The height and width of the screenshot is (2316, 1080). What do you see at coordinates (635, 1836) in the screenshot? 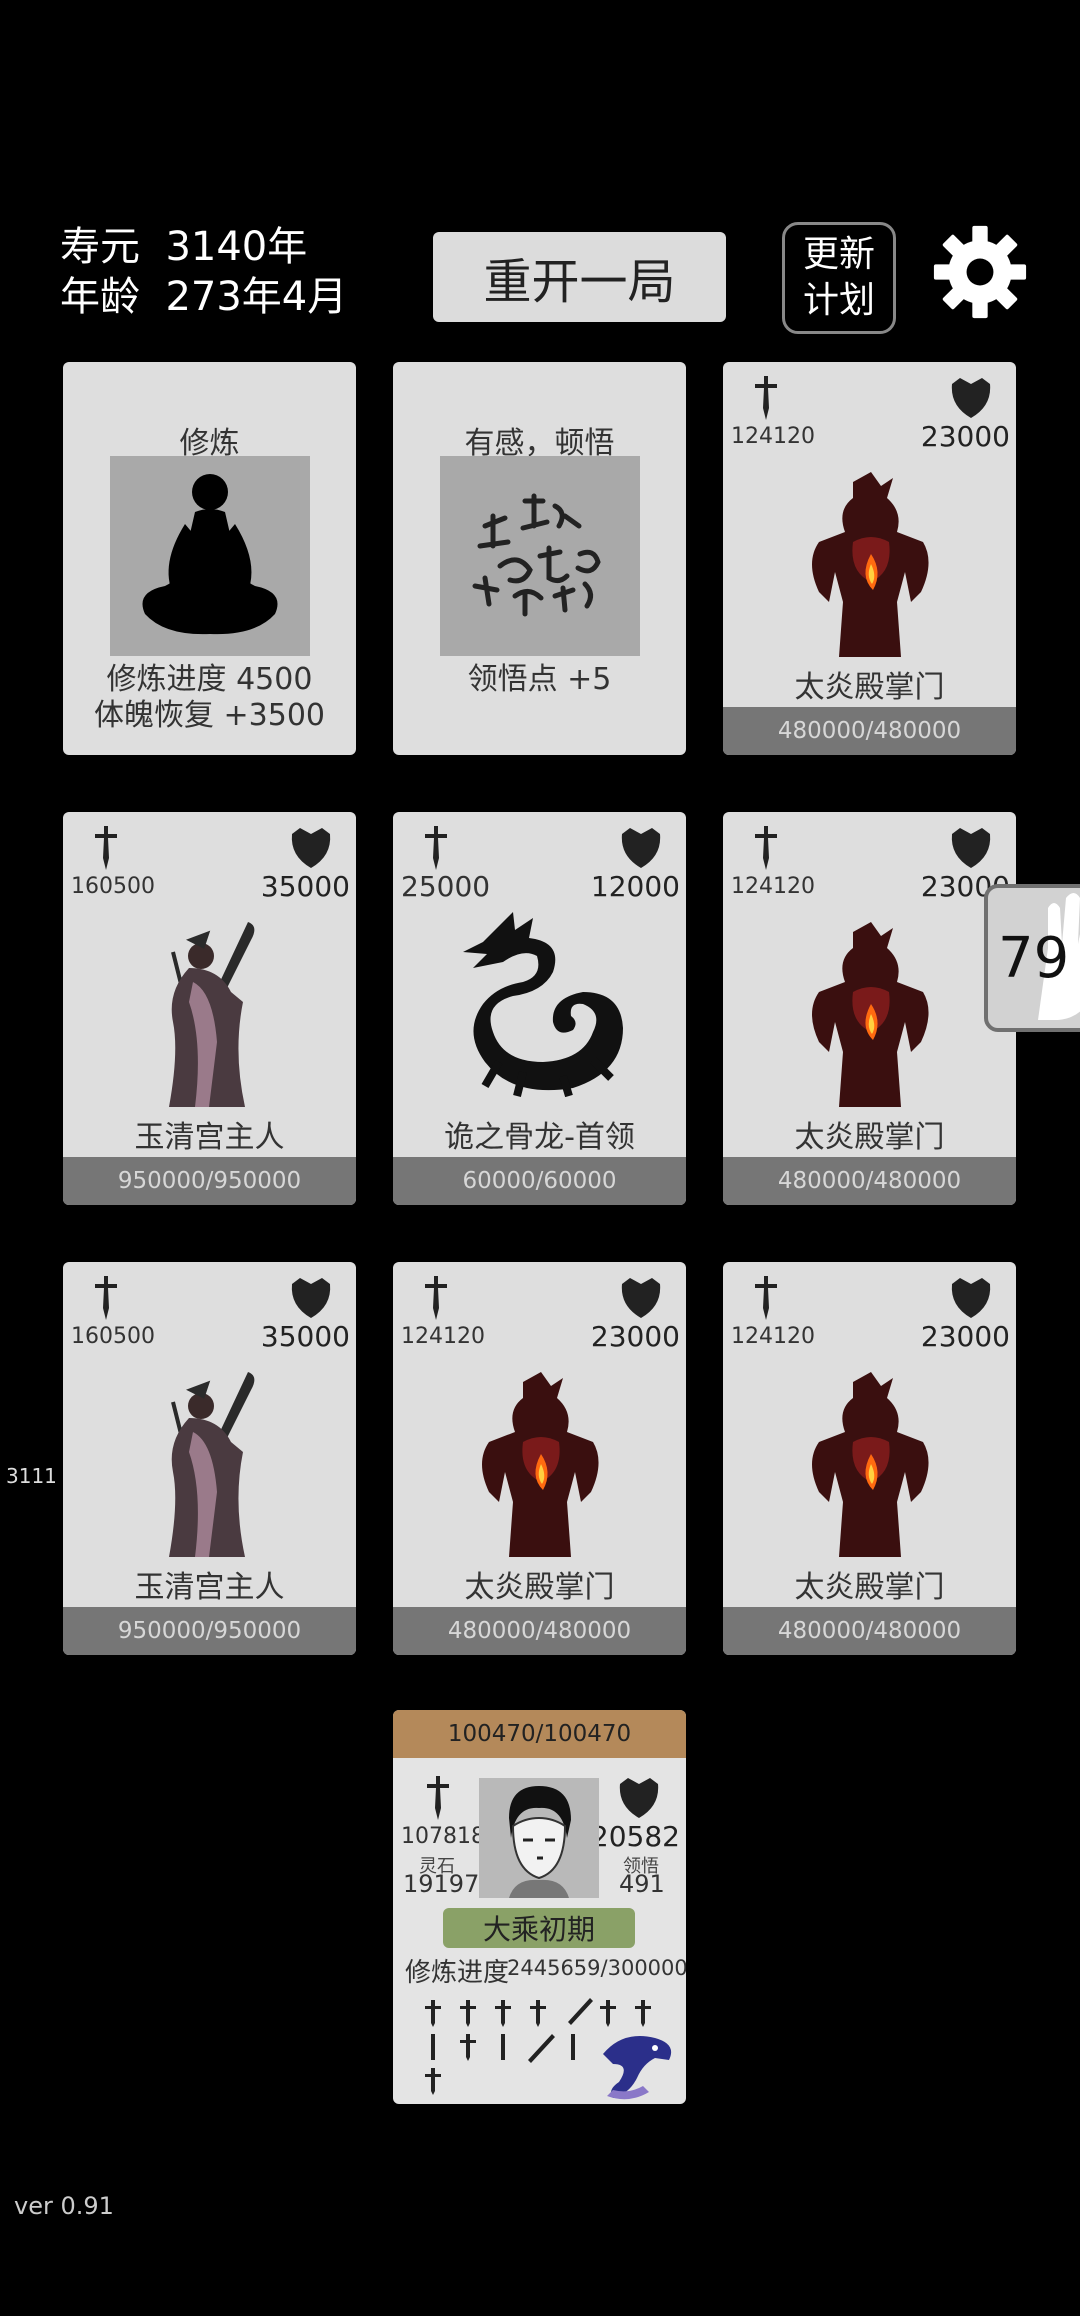
I see `player-defense: 20582` at bounding box center [635, 1836].